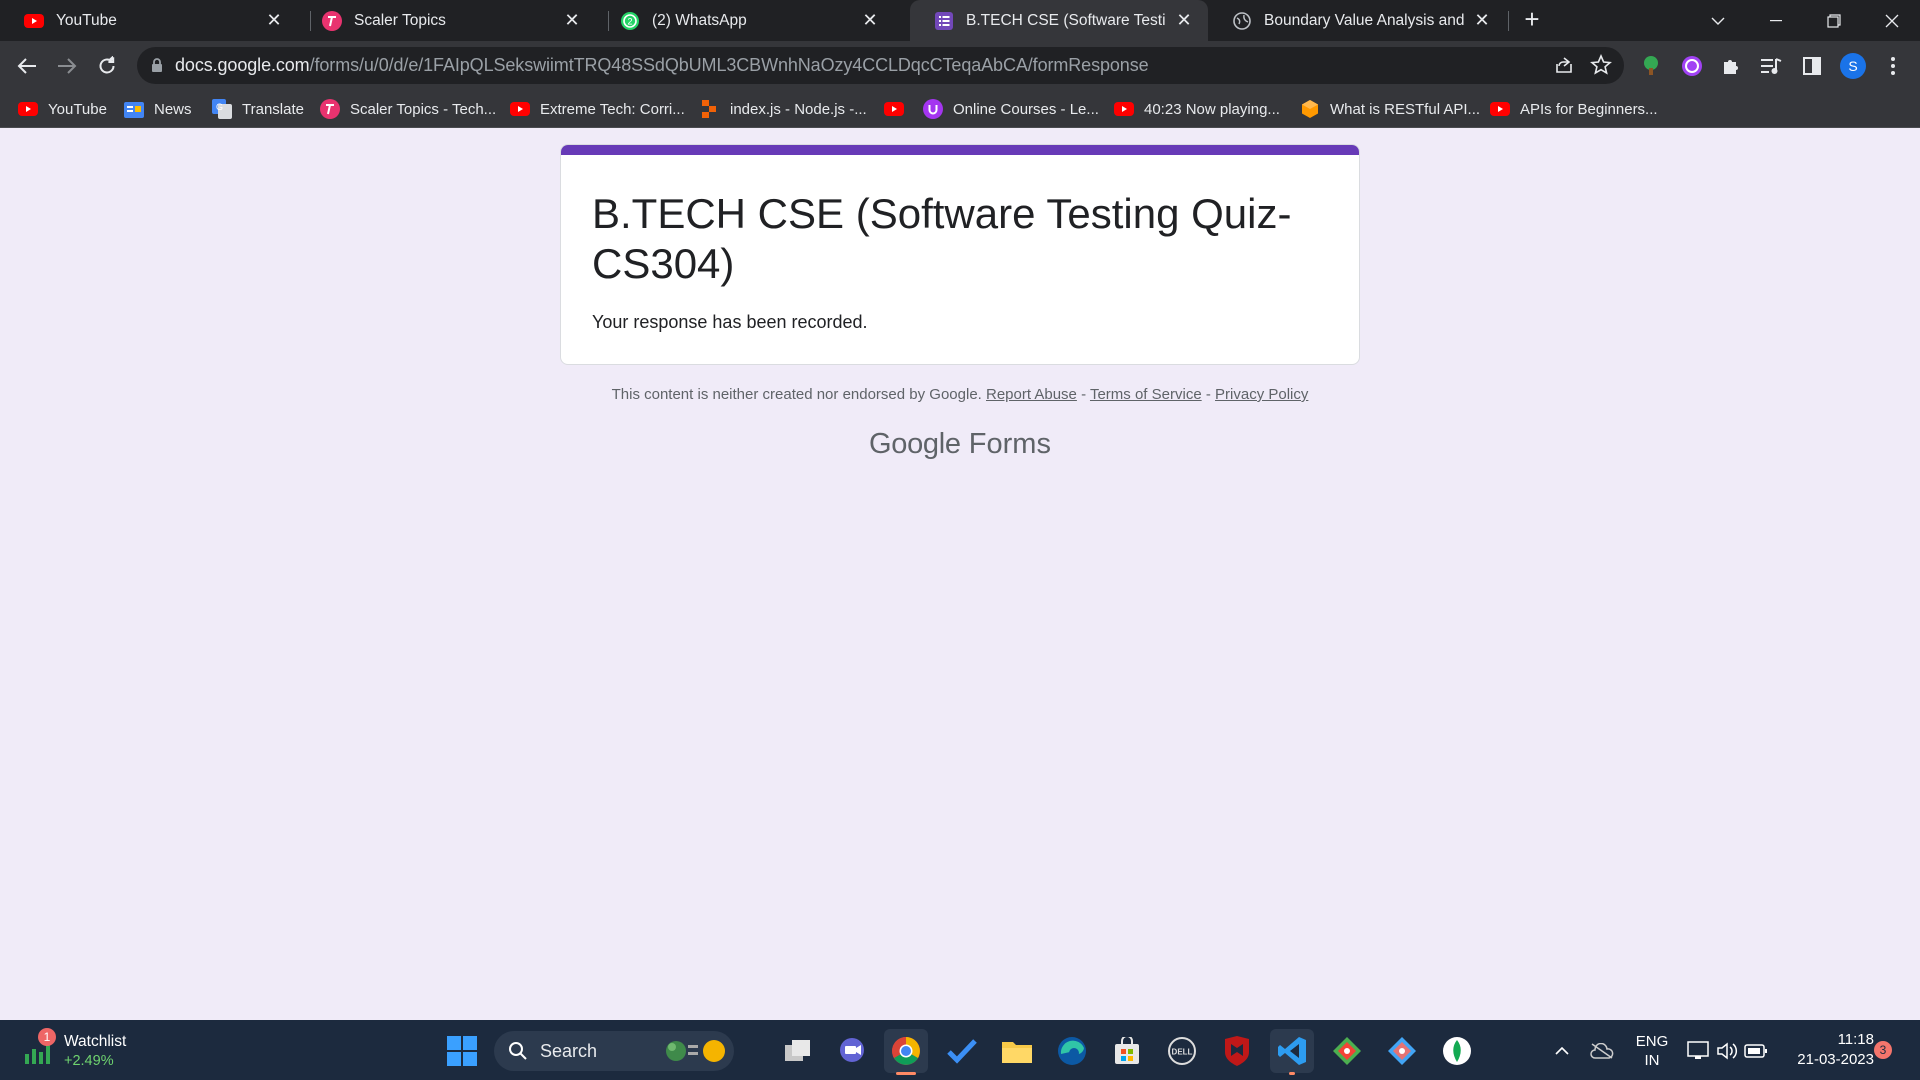 Image resolution: width=1920 pixels, height=1080 pixels. What do you see at coordinates (158, 109) in the screenshot?
I see `bookmark-news: News` at bounding box center [158, 109].